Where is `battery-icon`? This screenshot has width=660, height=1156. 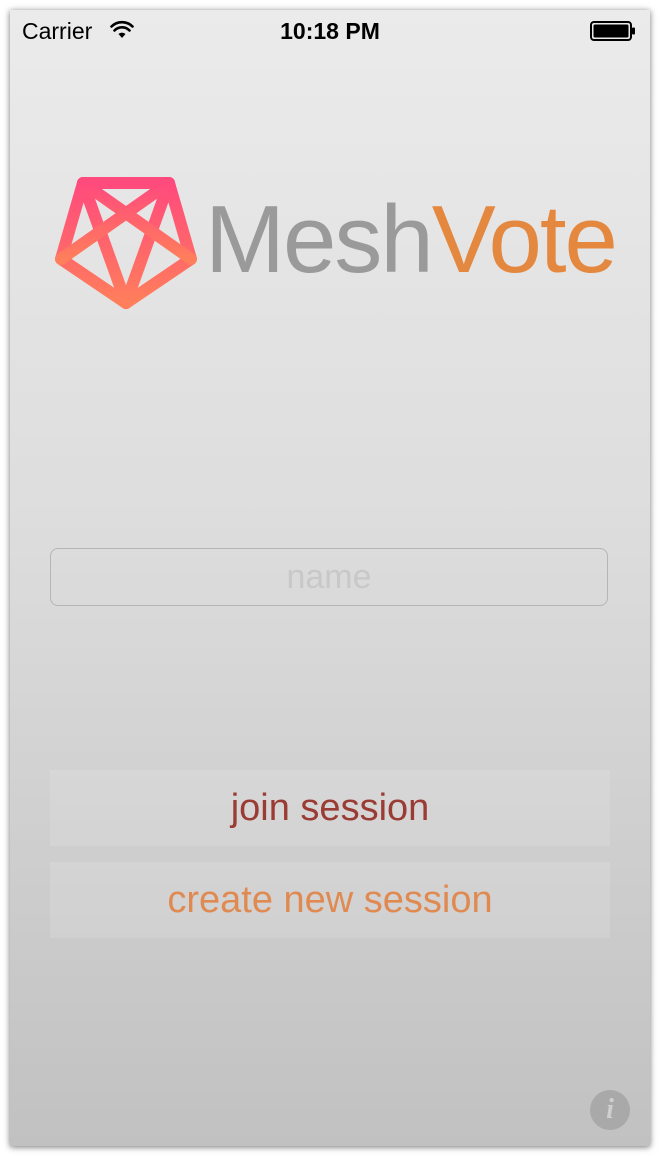
battery-icon is located at coordinates (612, 31).